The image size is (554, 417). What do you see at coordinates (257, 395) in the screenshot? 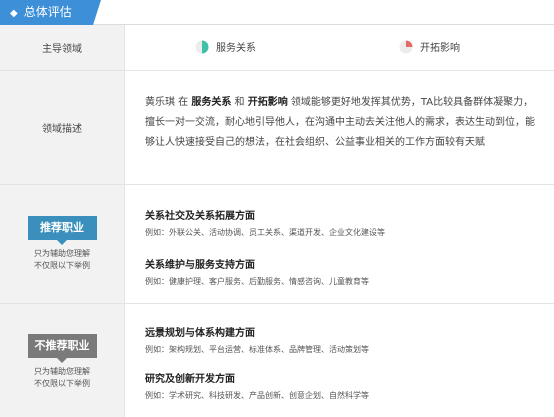
I see `category-example: 例如：学术研究、科技研发、产品创新、创意企划、自然科学等` at bounding box center [257, 395].